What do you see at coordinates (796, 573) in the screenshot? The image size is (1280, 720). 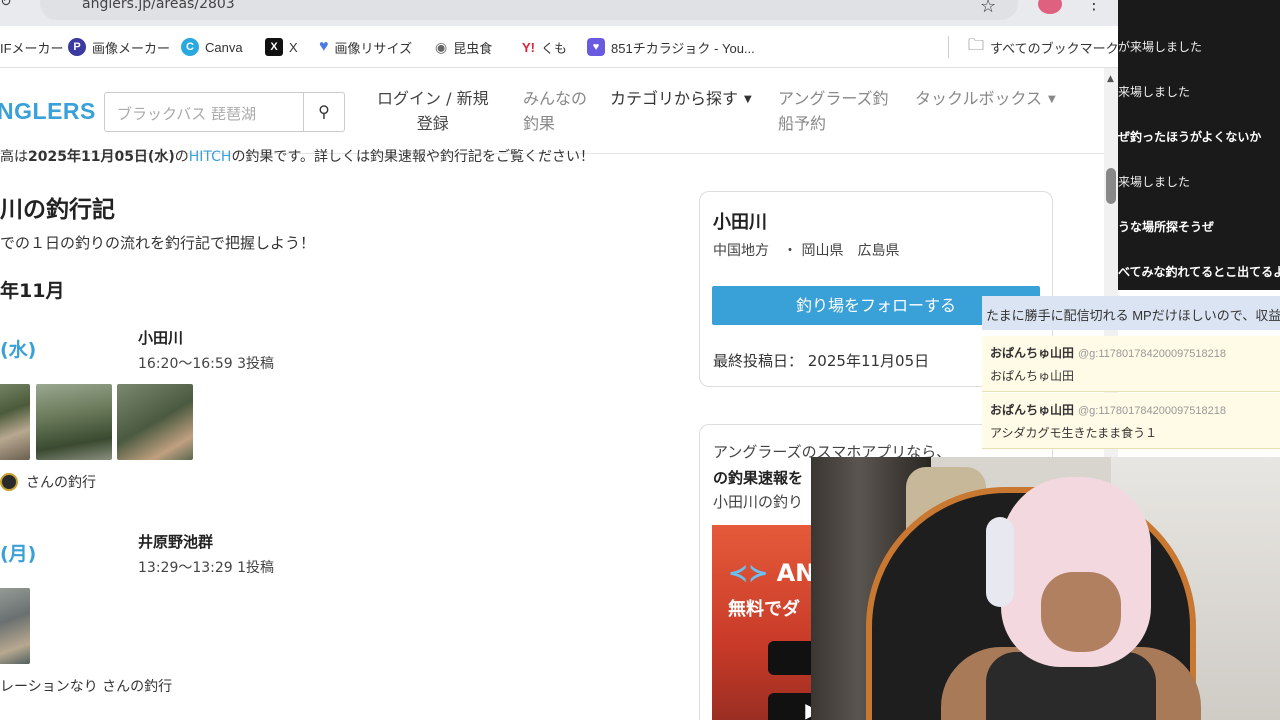 I see `ad-brand-text: AN` at bounding box center [796, 573].